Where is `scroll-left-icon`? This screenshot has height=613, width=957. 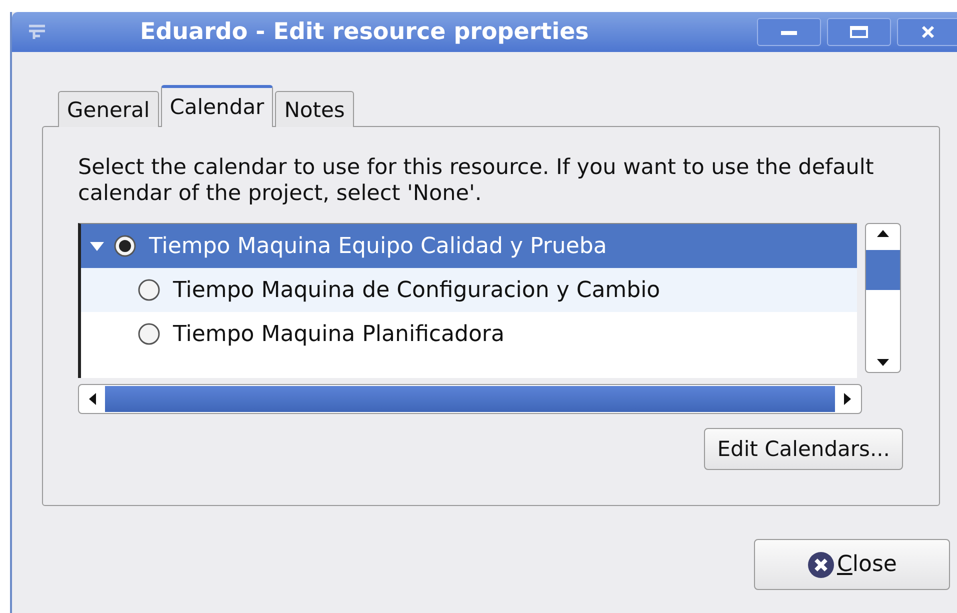
scroll-left-icon is located at coordinates (92, 399).